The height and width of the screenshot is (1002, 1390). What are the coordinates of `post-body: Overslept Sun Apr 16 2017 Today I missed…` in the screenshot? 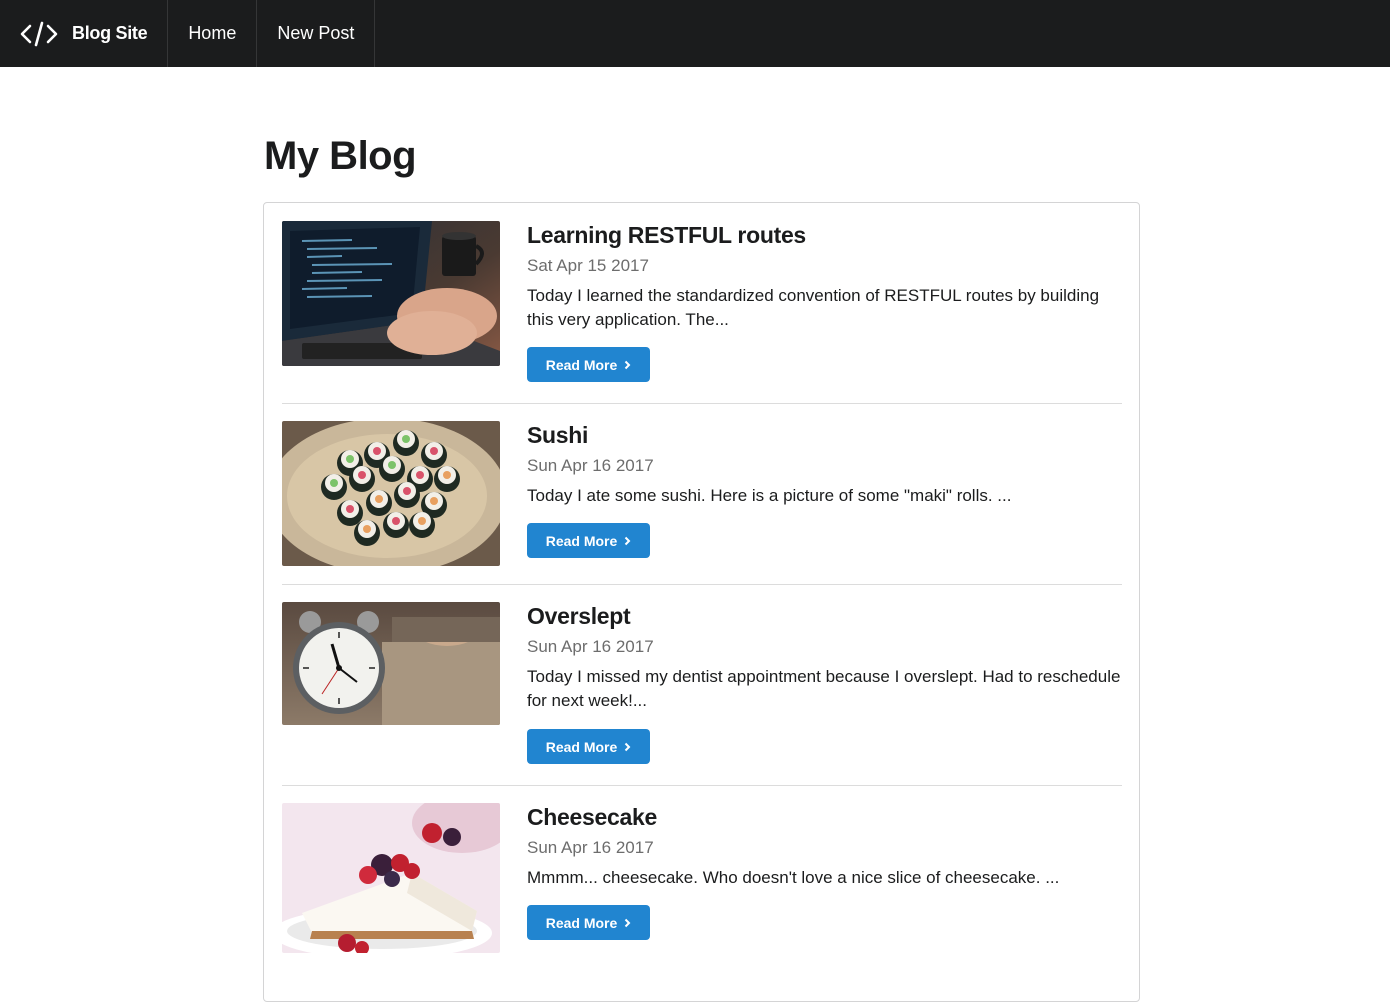 It's located at (827, 657).